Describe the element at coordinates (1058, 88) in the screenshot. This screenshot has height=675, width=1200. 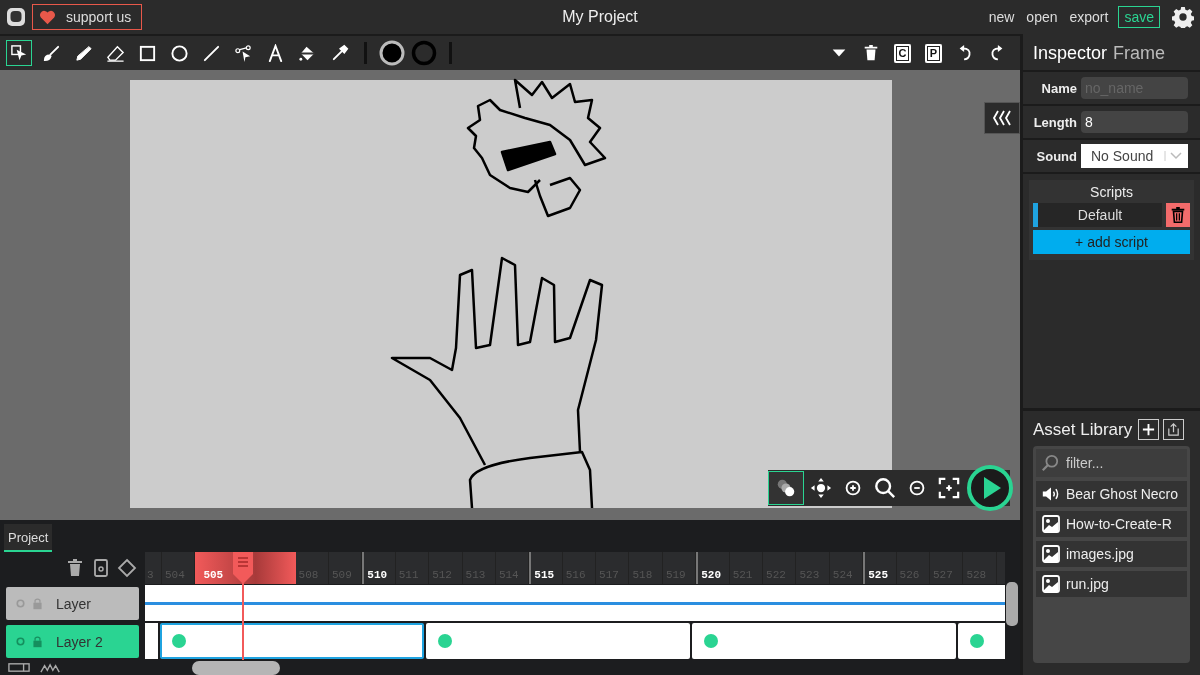
I see `field-label: Name` at that location.